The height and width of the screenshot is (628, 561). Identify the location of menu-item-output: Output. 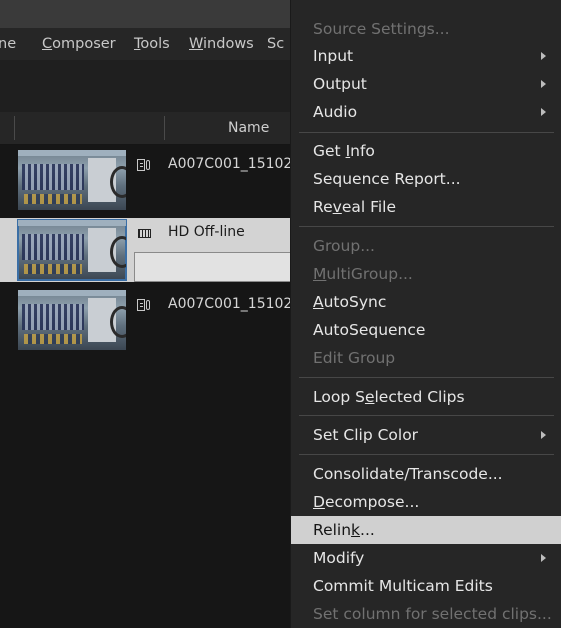
(426, 84).